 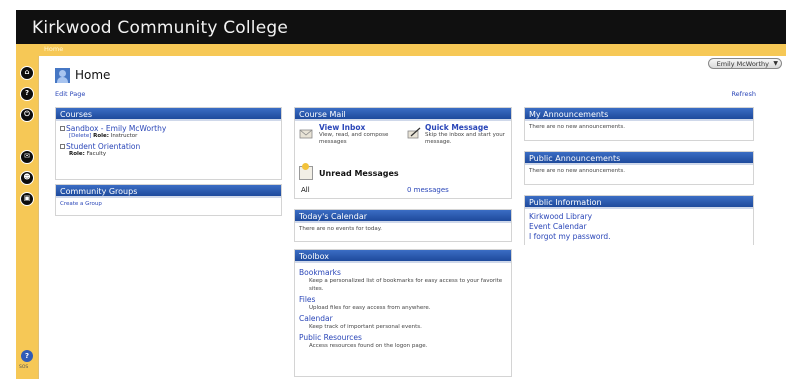 What do you see at coordinates (80, 136) in the screenshot?
I see `delete-course-link: [Delete]` at bounding box center [80, 136].